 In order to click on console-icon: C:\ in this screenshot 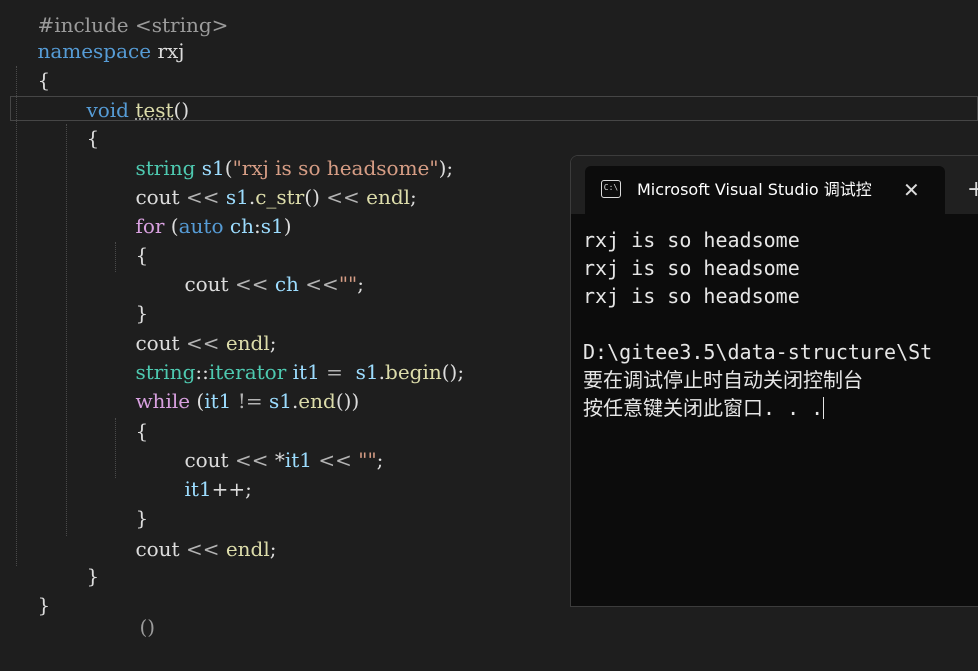, I will do `click(611, 189)`.